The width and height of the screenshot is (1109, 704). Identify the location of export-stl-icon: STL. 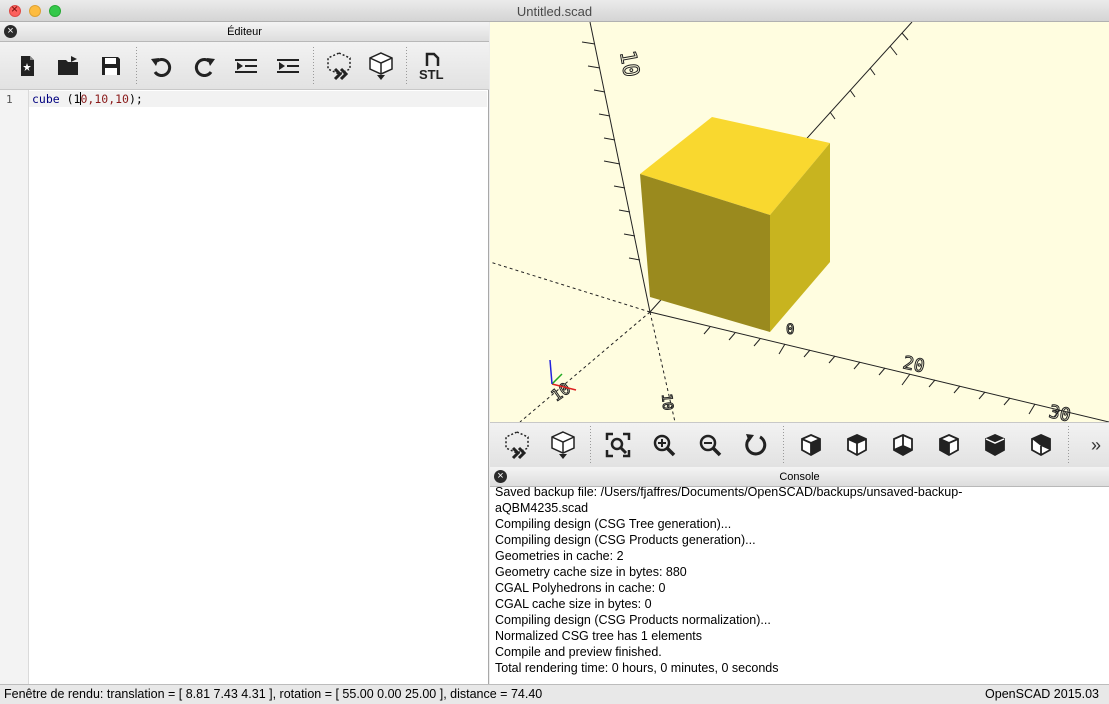
(431, 67).